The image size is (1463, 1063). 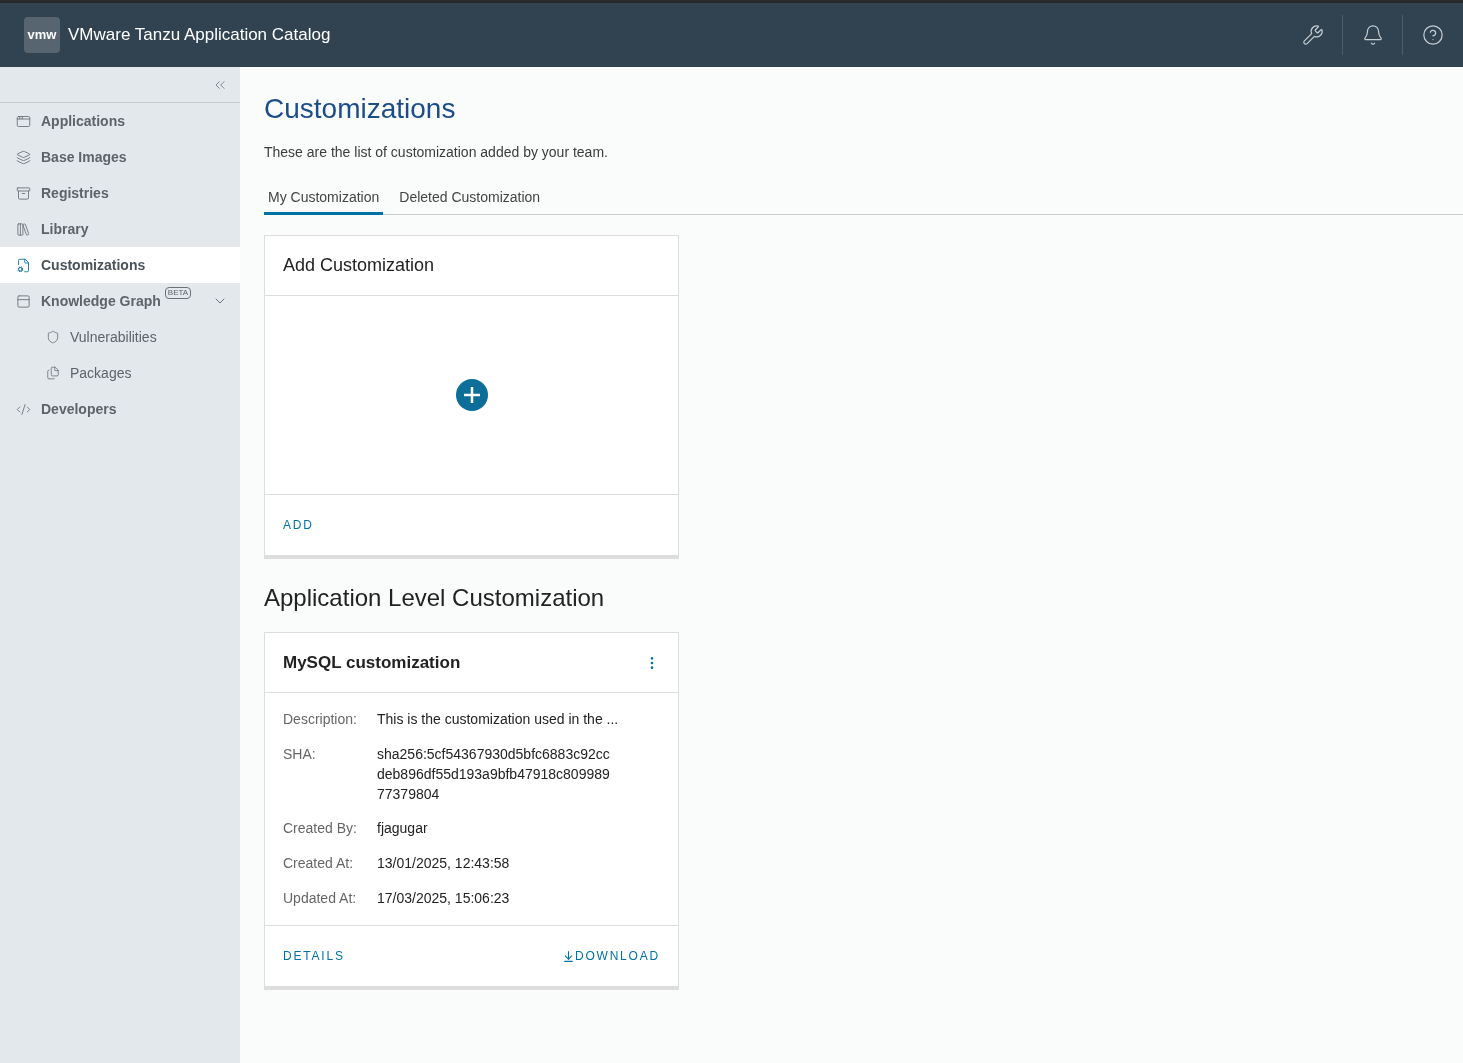 What do you see at coordinates (23, 229) in the screenshot?
I see `books-icon` at bounding box center [23, 229].